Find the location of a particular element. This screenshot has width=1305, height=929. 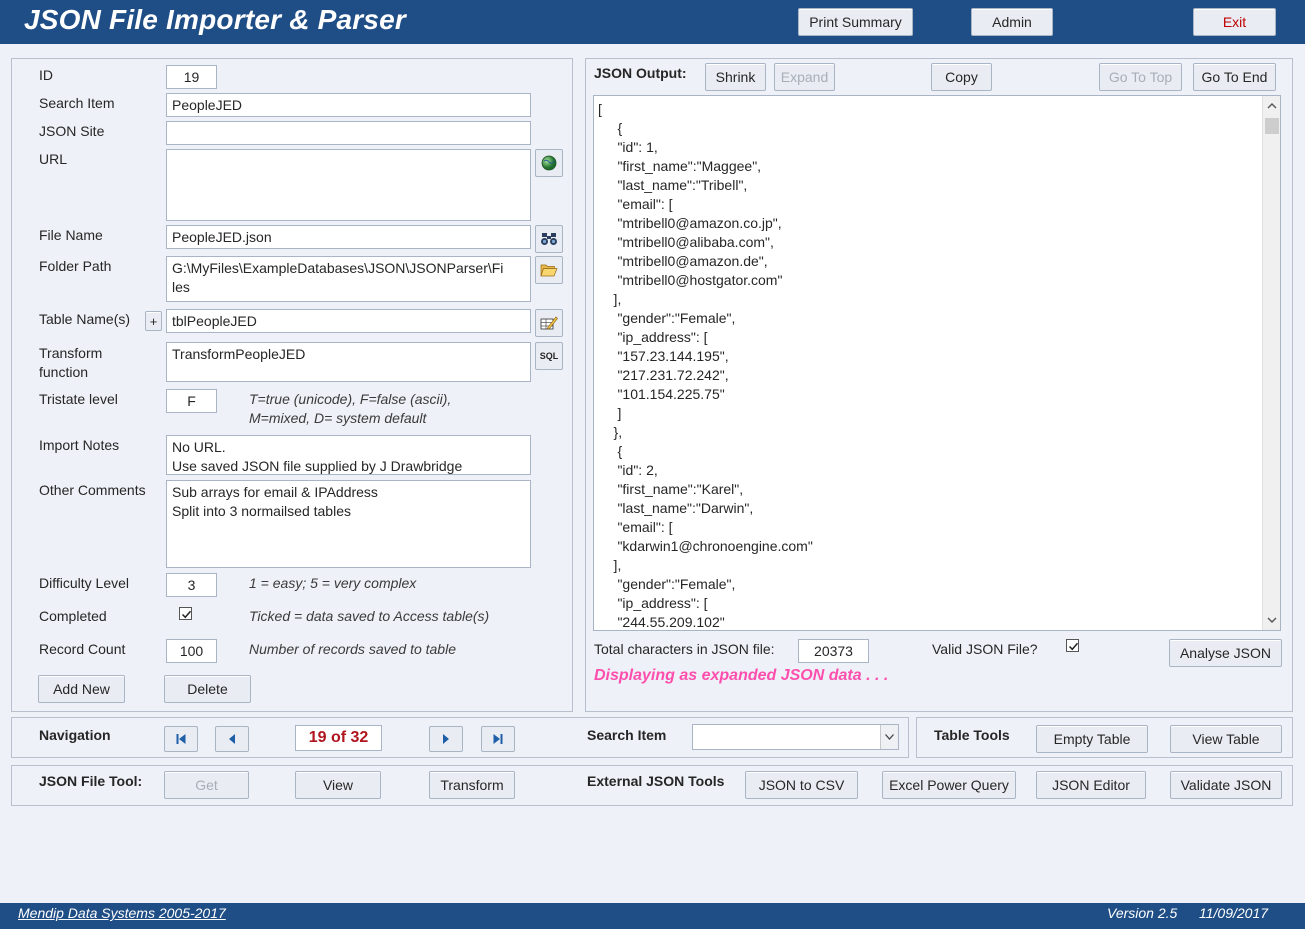

dropdown-arrow is located at coordinates (889, 737).